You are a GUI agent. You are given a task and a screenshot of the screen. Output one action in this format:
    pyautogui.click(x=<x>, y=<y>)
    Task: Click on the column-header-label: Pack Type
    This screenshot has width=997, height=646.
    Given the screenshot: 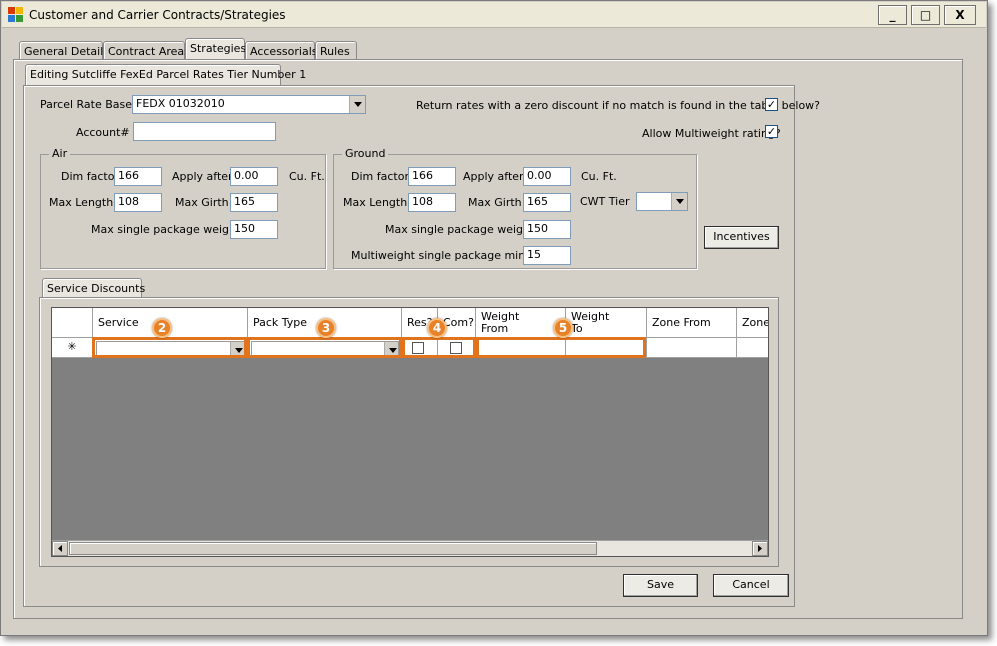 What is the action you would take?
    pyautogui.click(x=280, y=322)
    